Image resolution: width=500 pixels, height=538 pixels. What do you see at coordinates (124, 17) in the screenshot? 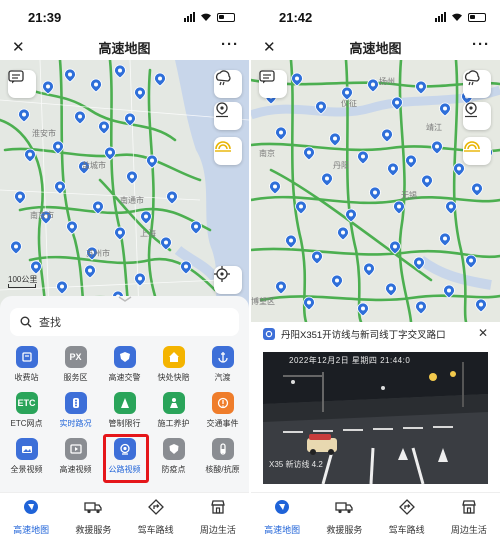
I see `status-bar: 21:39` at bounding box center [124, 17].